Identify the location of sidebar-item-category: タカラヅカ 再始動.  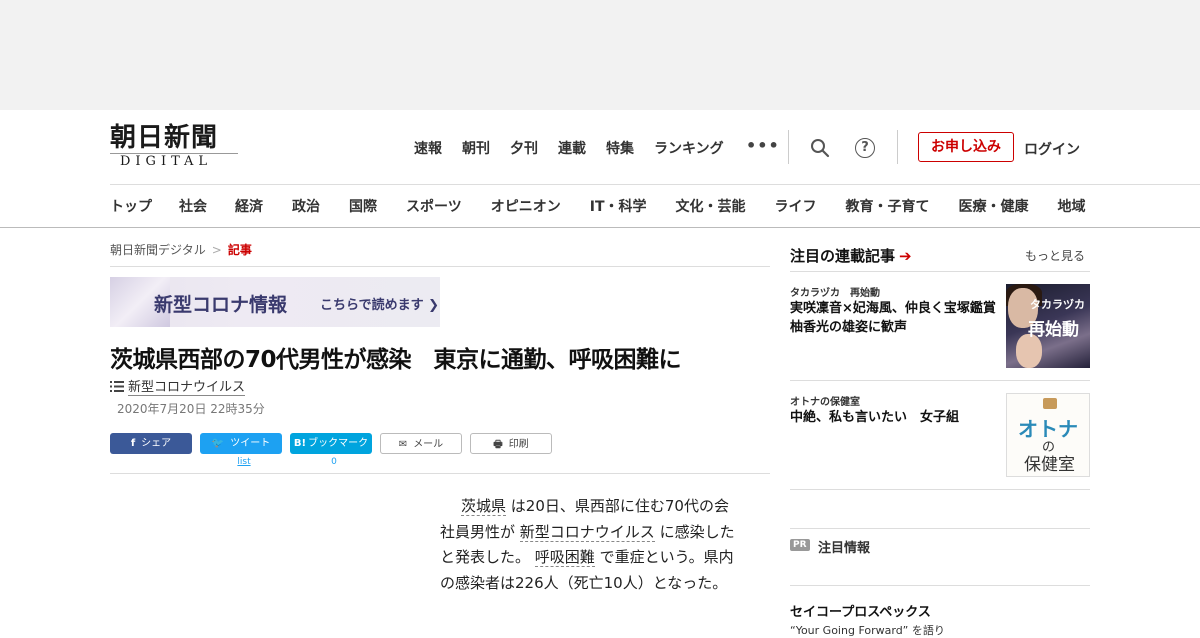
(835, 291).